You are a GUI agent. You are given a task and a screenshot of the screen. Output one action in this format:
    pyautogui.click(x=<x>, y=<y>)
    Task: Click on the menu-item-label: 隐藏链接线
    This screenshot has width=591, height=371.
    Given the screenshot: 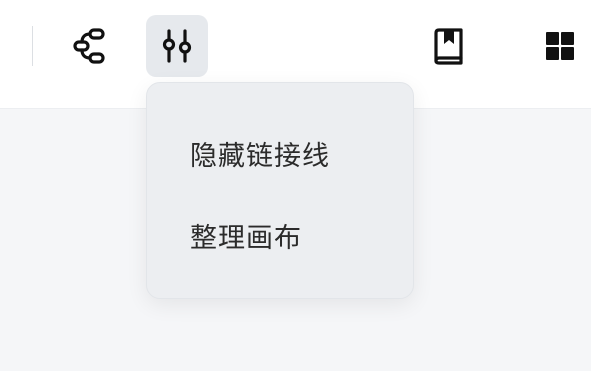 What is the action you would take?
    pyautogui.click(x=260, y=156)
    